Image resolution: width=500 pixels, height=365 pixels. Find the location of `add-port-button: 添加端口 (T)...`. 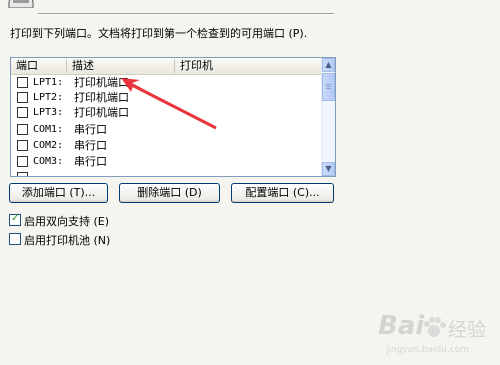

add-port-button: 添加端口 (T)... is located at coordinates (58, 193).